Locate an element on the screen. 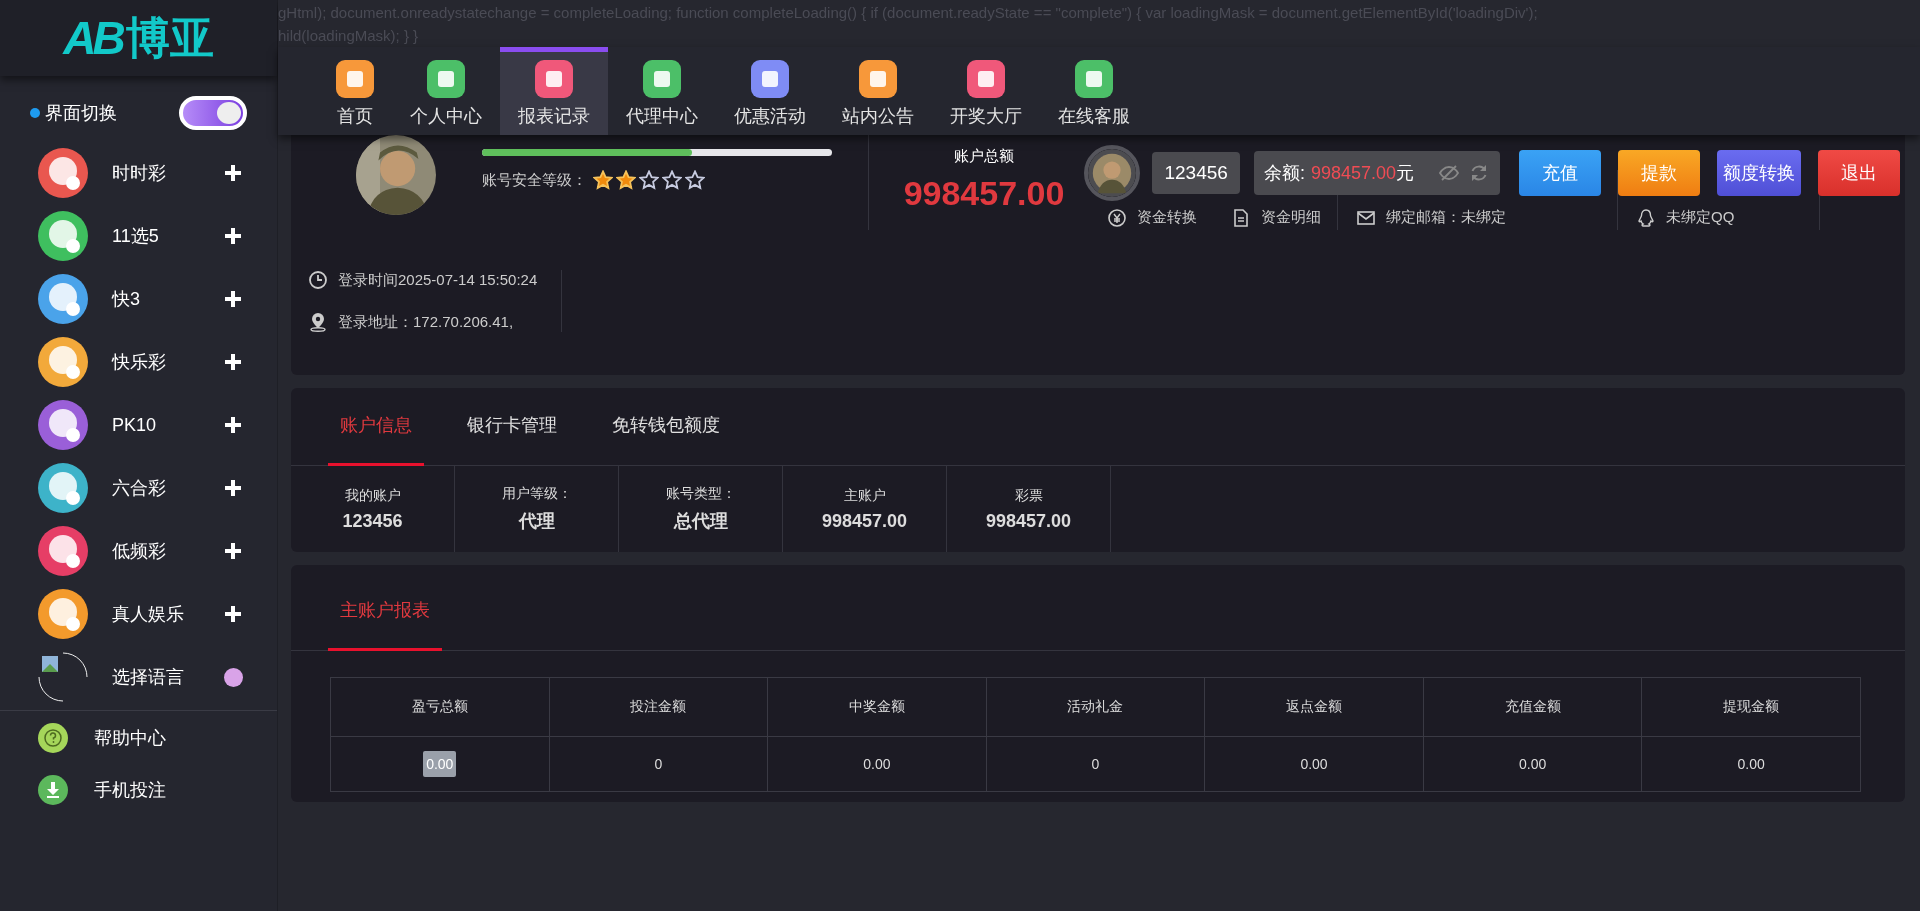 Image resolution: width=1920 pixels, height=911 pixels. nav-tab: 站内公告 is located at coordinates (878, 91).